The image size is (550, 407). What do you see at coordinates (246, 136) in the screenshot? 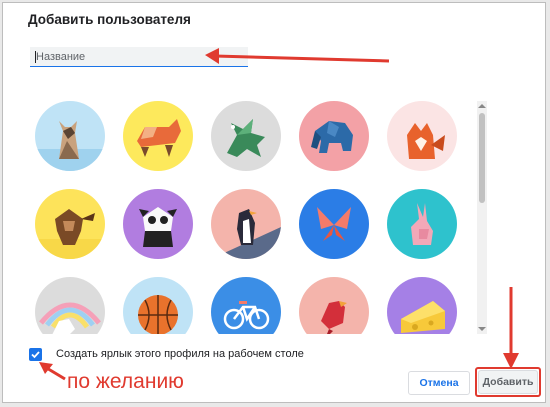
I see `dragon-icon` at bounding box center [246, 136].